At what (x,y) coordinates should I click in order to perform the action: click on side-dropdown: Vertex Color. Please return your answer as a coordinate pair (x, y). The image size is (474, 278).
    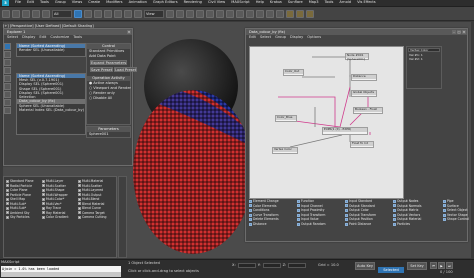
    Looking at the image, I should click on (424, 50).